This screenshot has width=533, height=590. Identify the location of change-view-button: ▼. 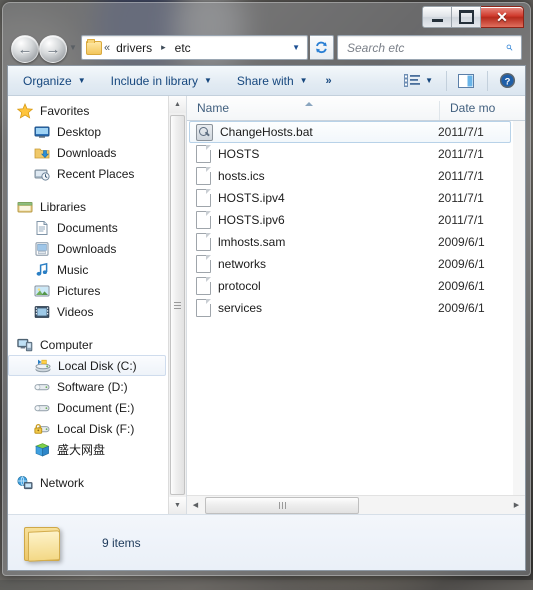
(418, 81).